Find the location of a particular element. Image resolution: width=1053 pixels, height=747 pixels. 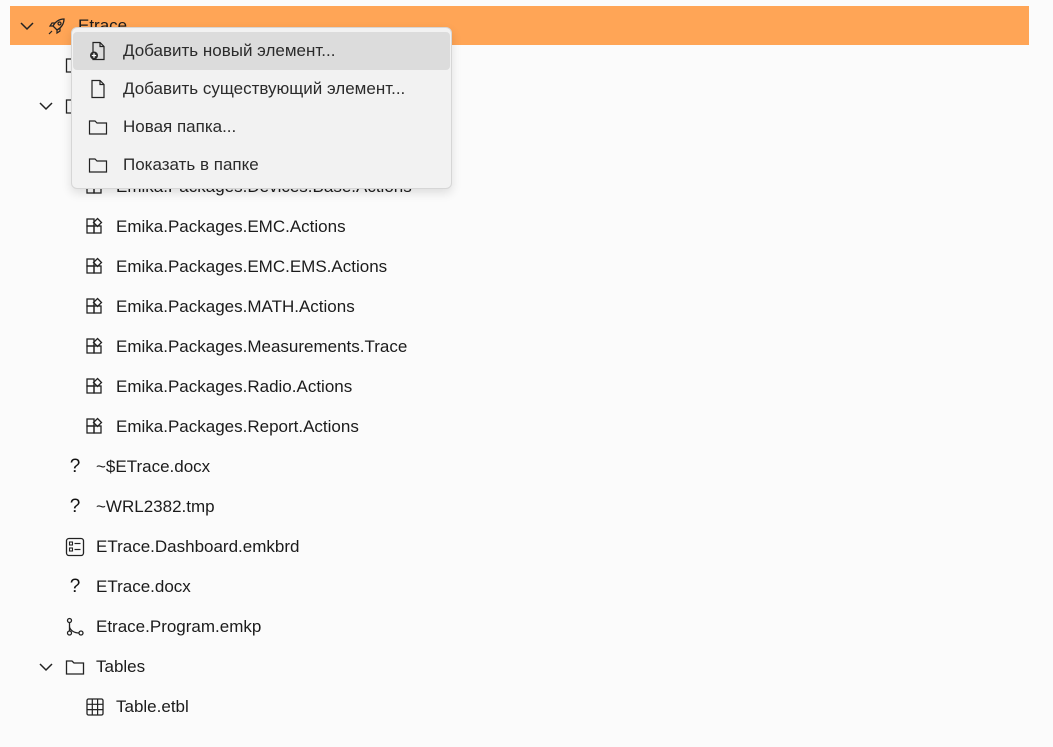

package-row: Emika.Packages.EMC.EMS.Actions is located at coordinates (526, 267).